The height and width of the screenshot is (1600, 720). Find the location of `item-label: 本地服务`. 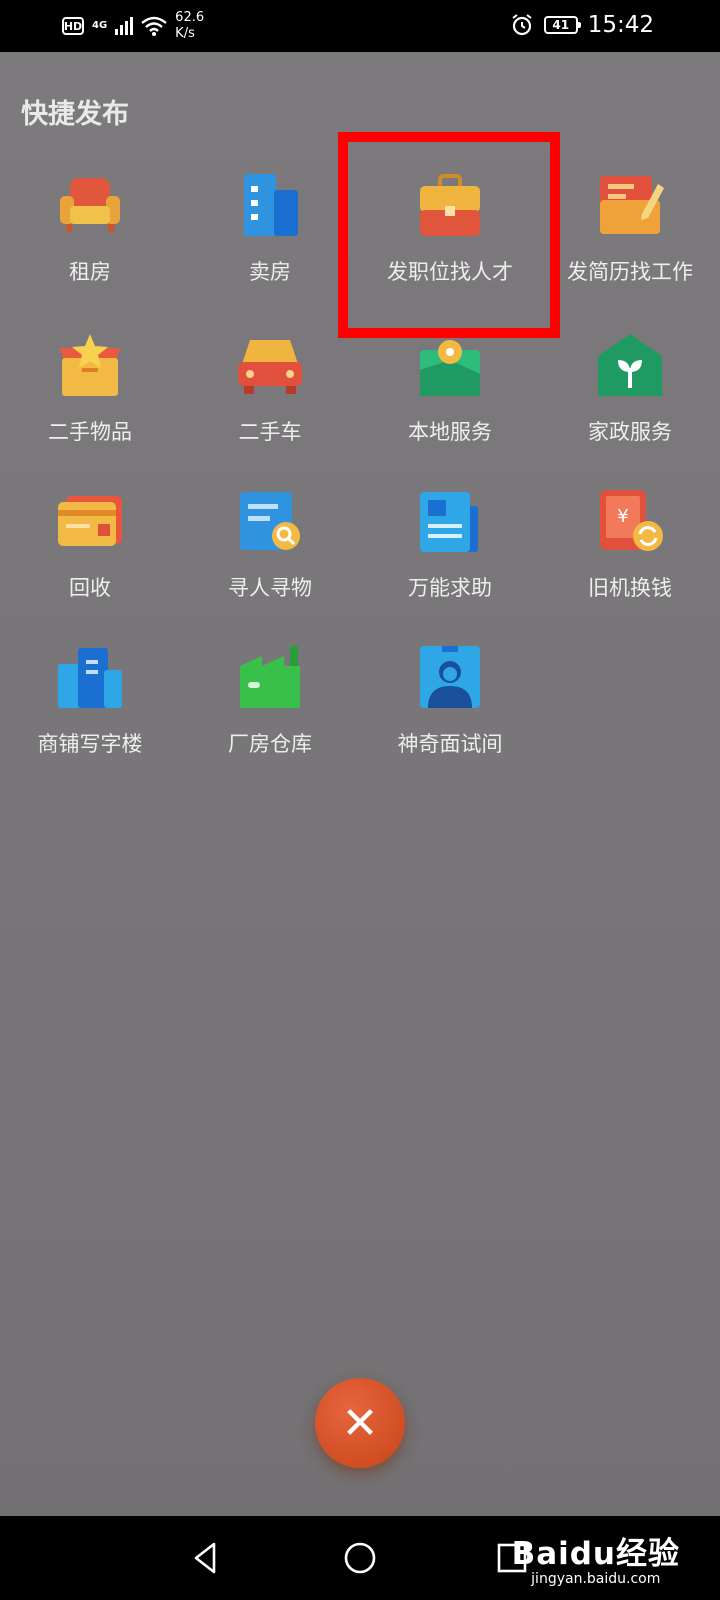

item-label: 本地服务 is located at coordinates (450, 432).